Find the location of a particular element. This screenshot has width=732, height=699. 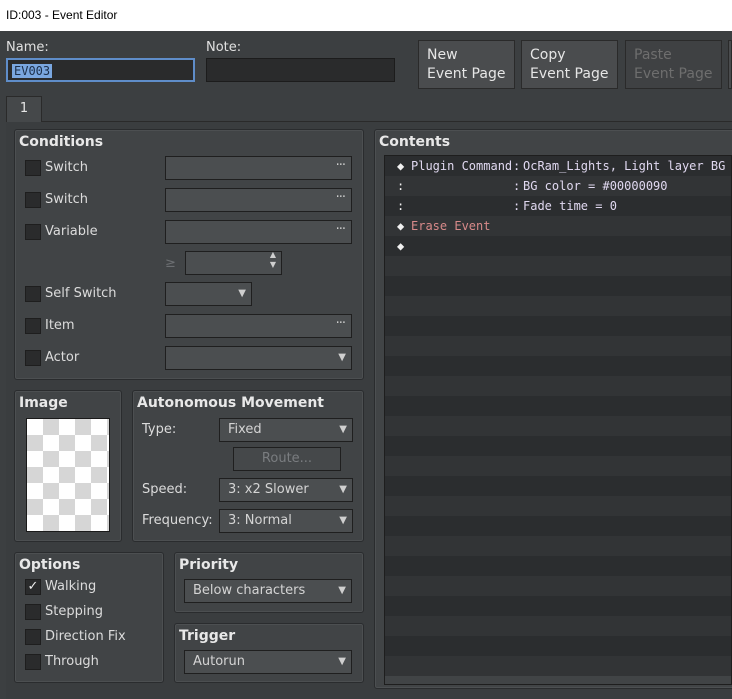

variable-label: Variable is located at coordinates (71, 231).